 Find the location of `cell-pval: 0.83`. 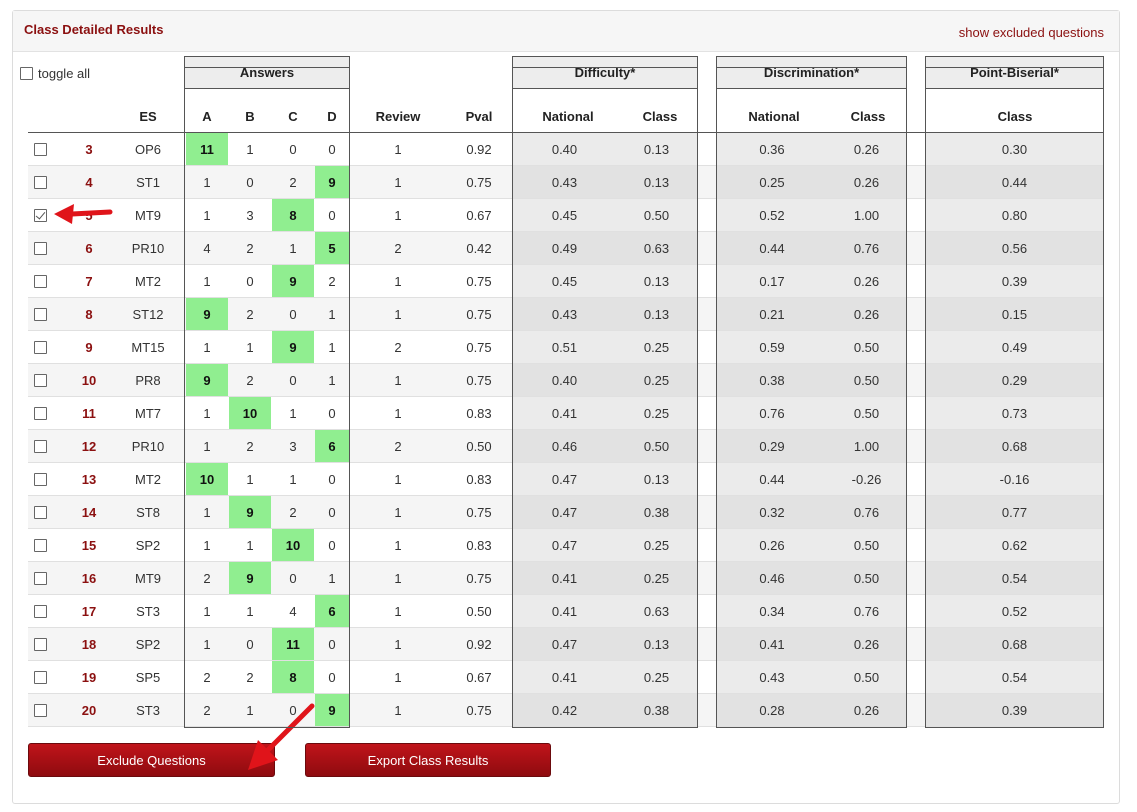

cell-pval: 0.83 is located at coordinates (479, 413).